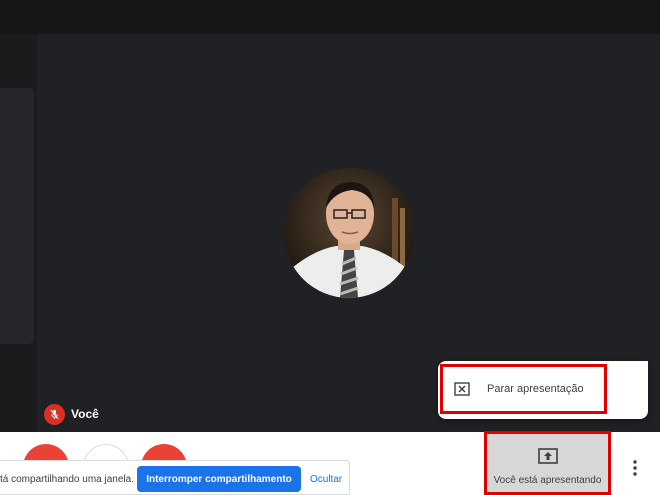 The height and width of the screenshot is (495, 660). I want to click on participant-name: Você, so click(85, 414).